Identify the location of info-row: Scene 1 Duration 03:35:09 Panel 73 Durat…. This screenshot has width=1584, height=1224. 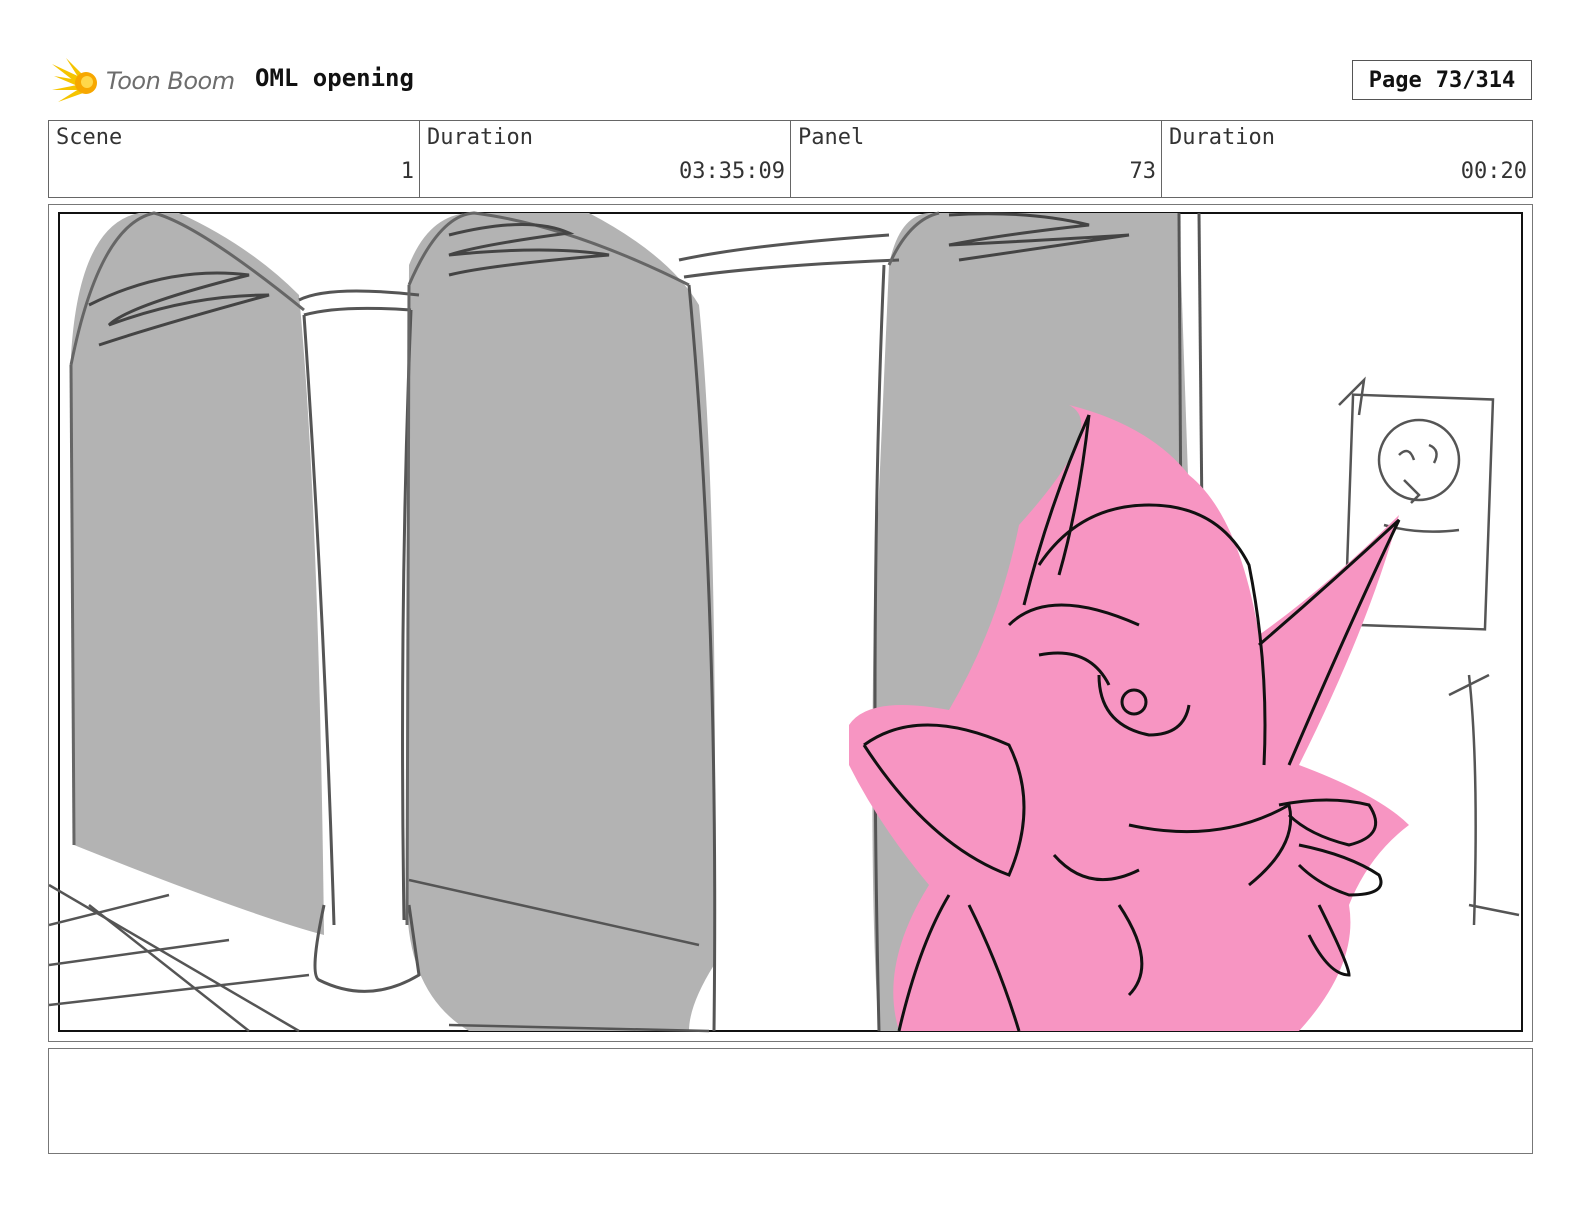
(790, 159).